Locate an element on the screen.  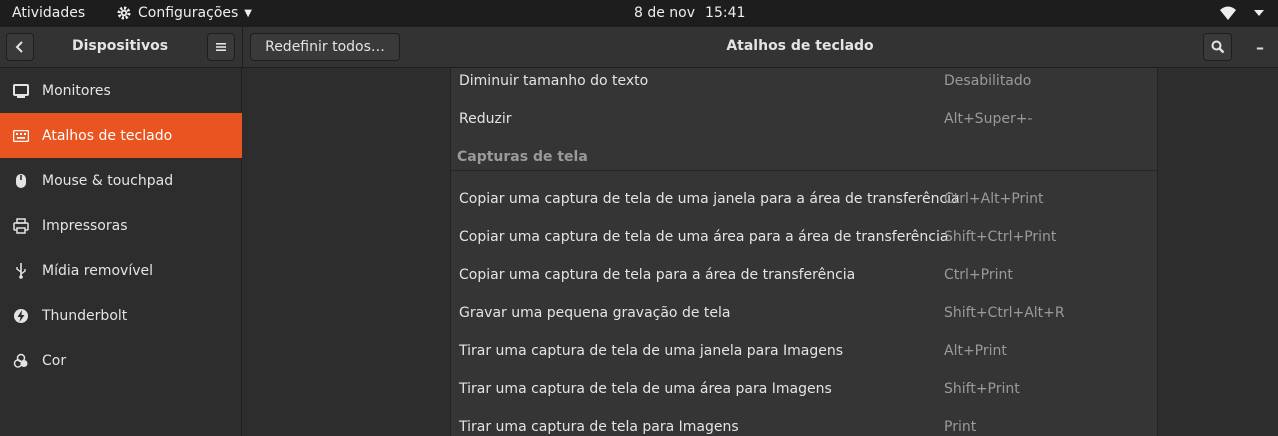
shortcut-accelerator: Ctrl+Print is located at coordinates (978, 275).